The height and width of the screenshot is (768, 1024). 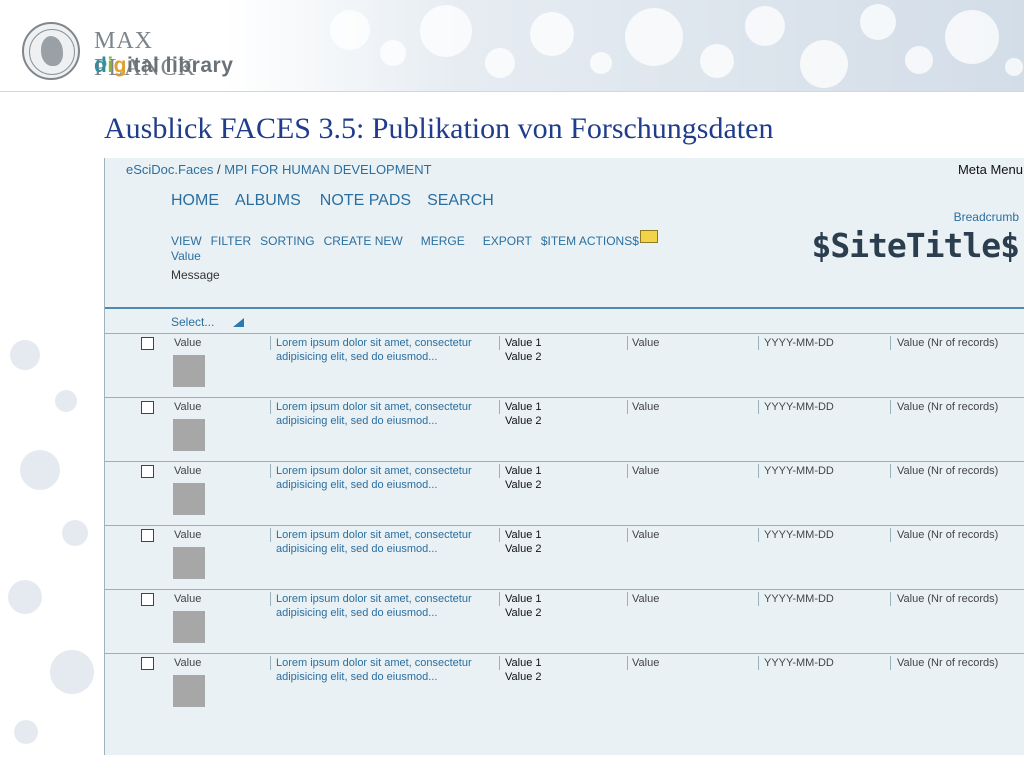 What do you see at coordinates (590, 241) in the screenshot?
I see `action-item-actions: $ITEM ACTIONS$` at bounding box center [590, 241].